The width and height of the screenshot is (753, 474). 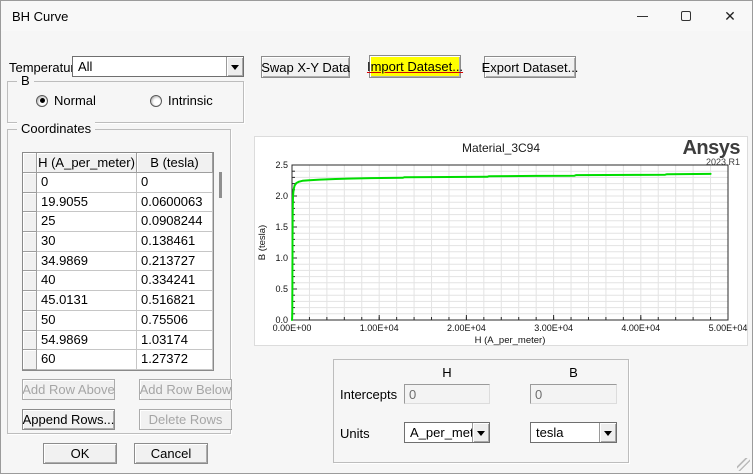 I want to click on svg-text: 0.5, so click(x=281, y=289).